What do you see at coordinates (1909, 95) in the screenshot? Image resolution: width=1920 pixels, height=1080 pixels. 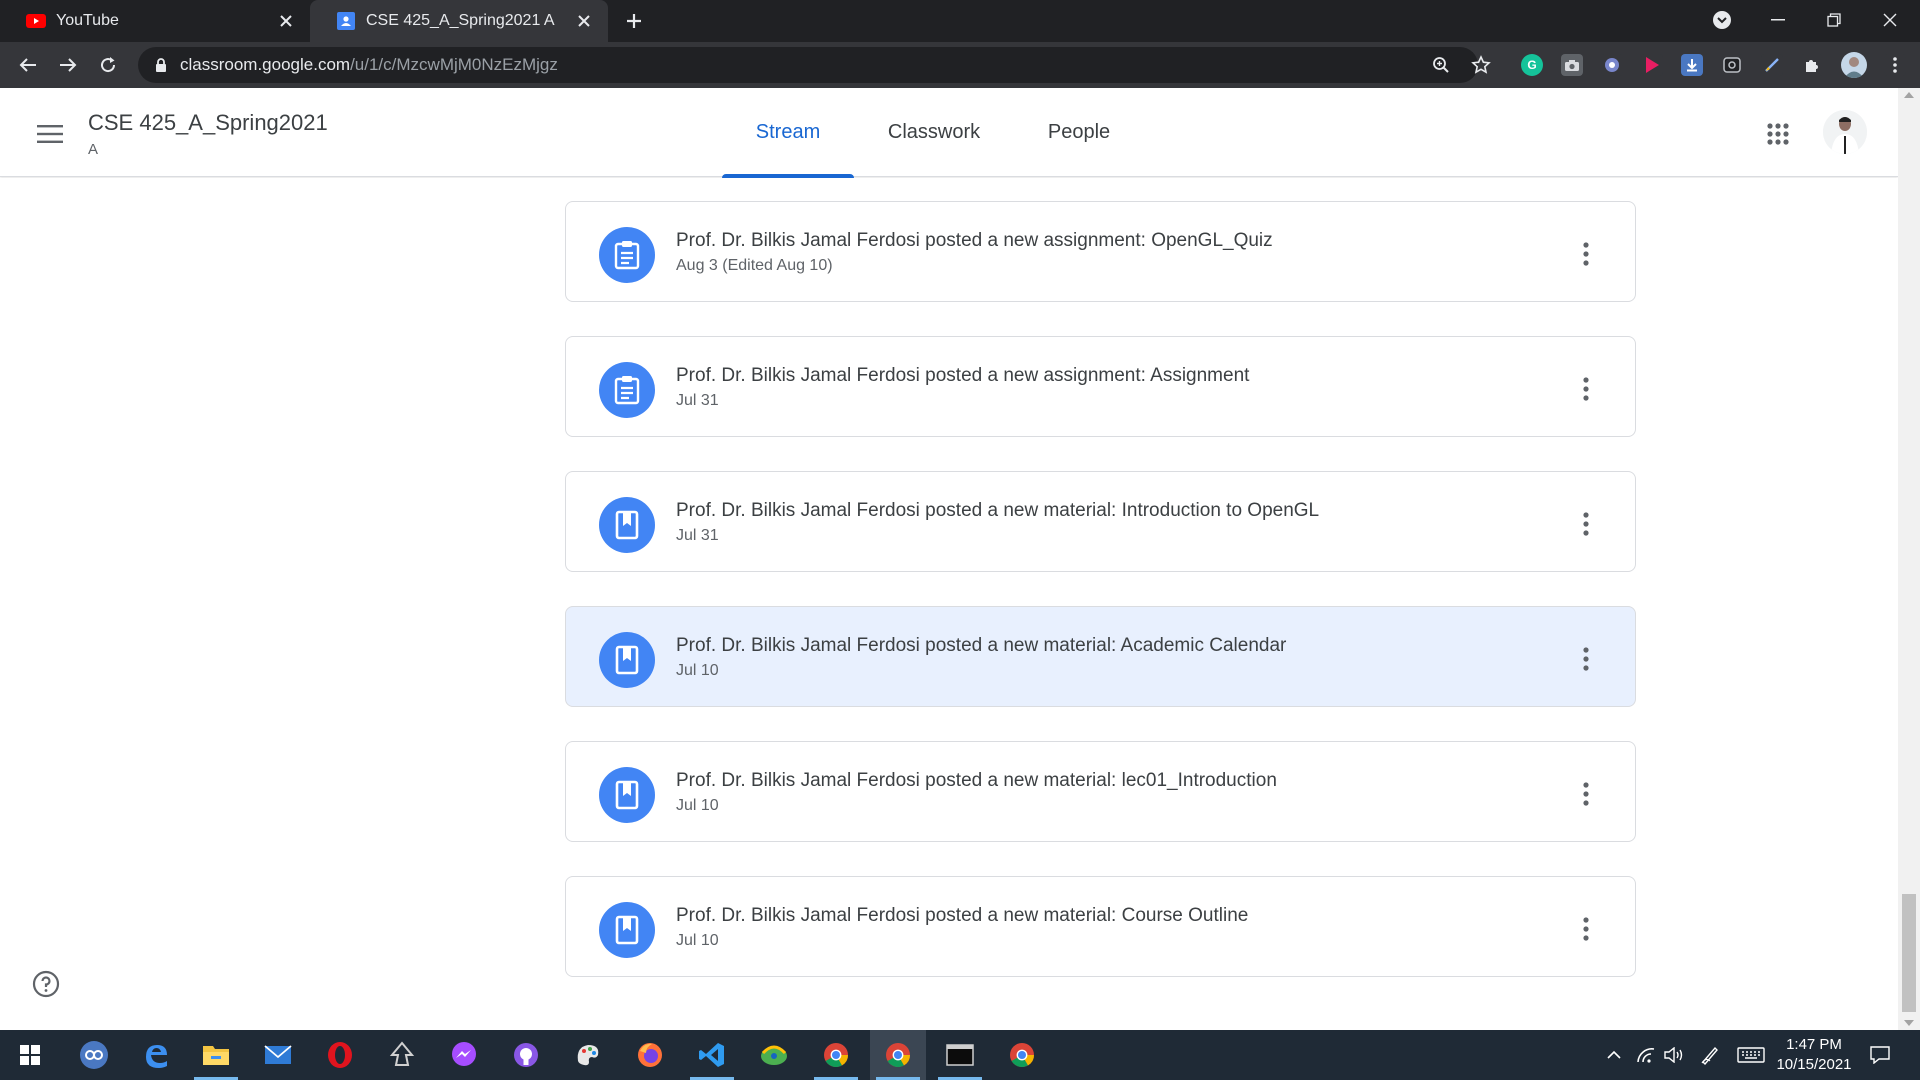 I see `scroll-up-icon` at bounding box center [1909, 95].